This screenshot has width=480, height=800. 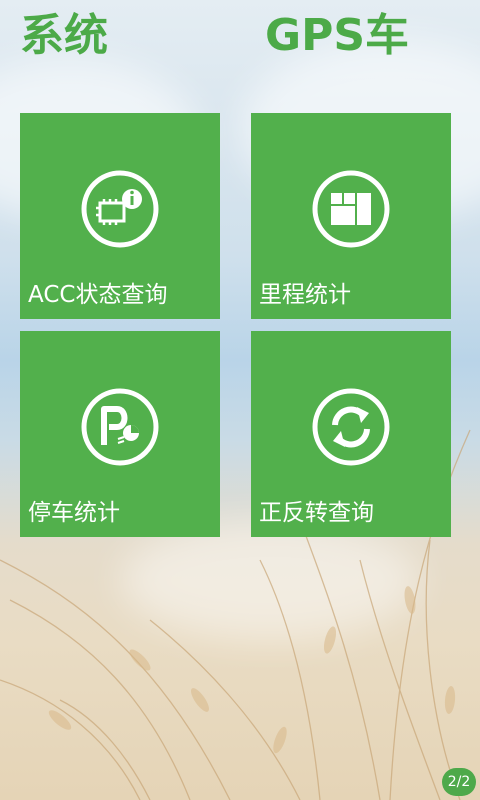 I want to click on tile-label: ACC状态查询, so click(x=98, y=295).